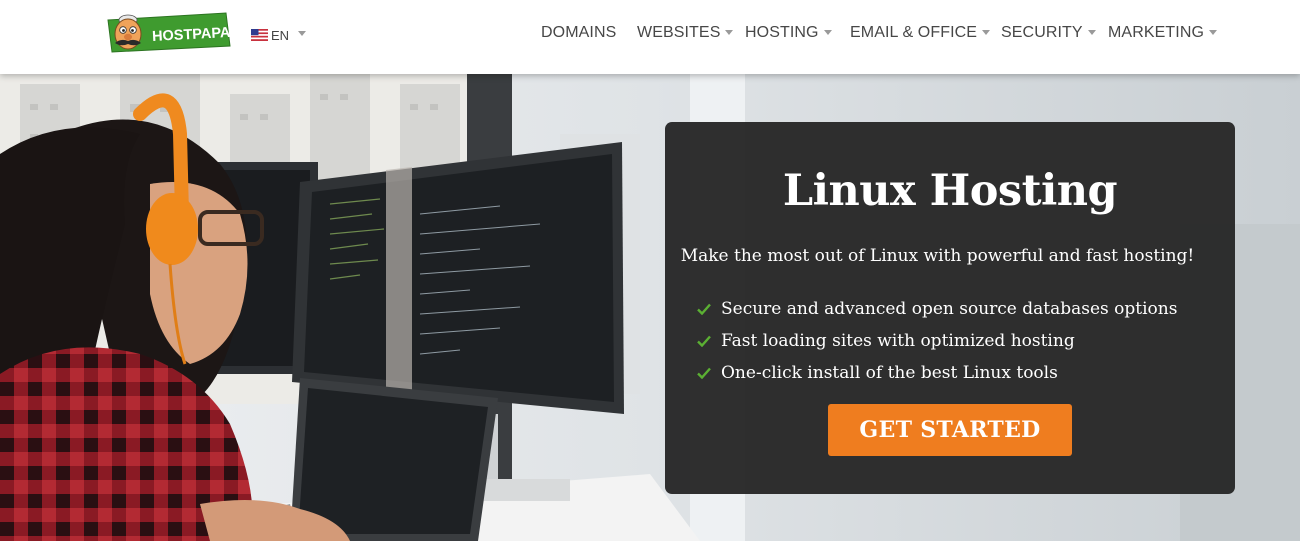 Image resolution: width=1300 pixels, height=541 pixels. Describe the element at coordinates (679, 32) in the screenshot. I see `nav-label: WEBSITES` at that location.